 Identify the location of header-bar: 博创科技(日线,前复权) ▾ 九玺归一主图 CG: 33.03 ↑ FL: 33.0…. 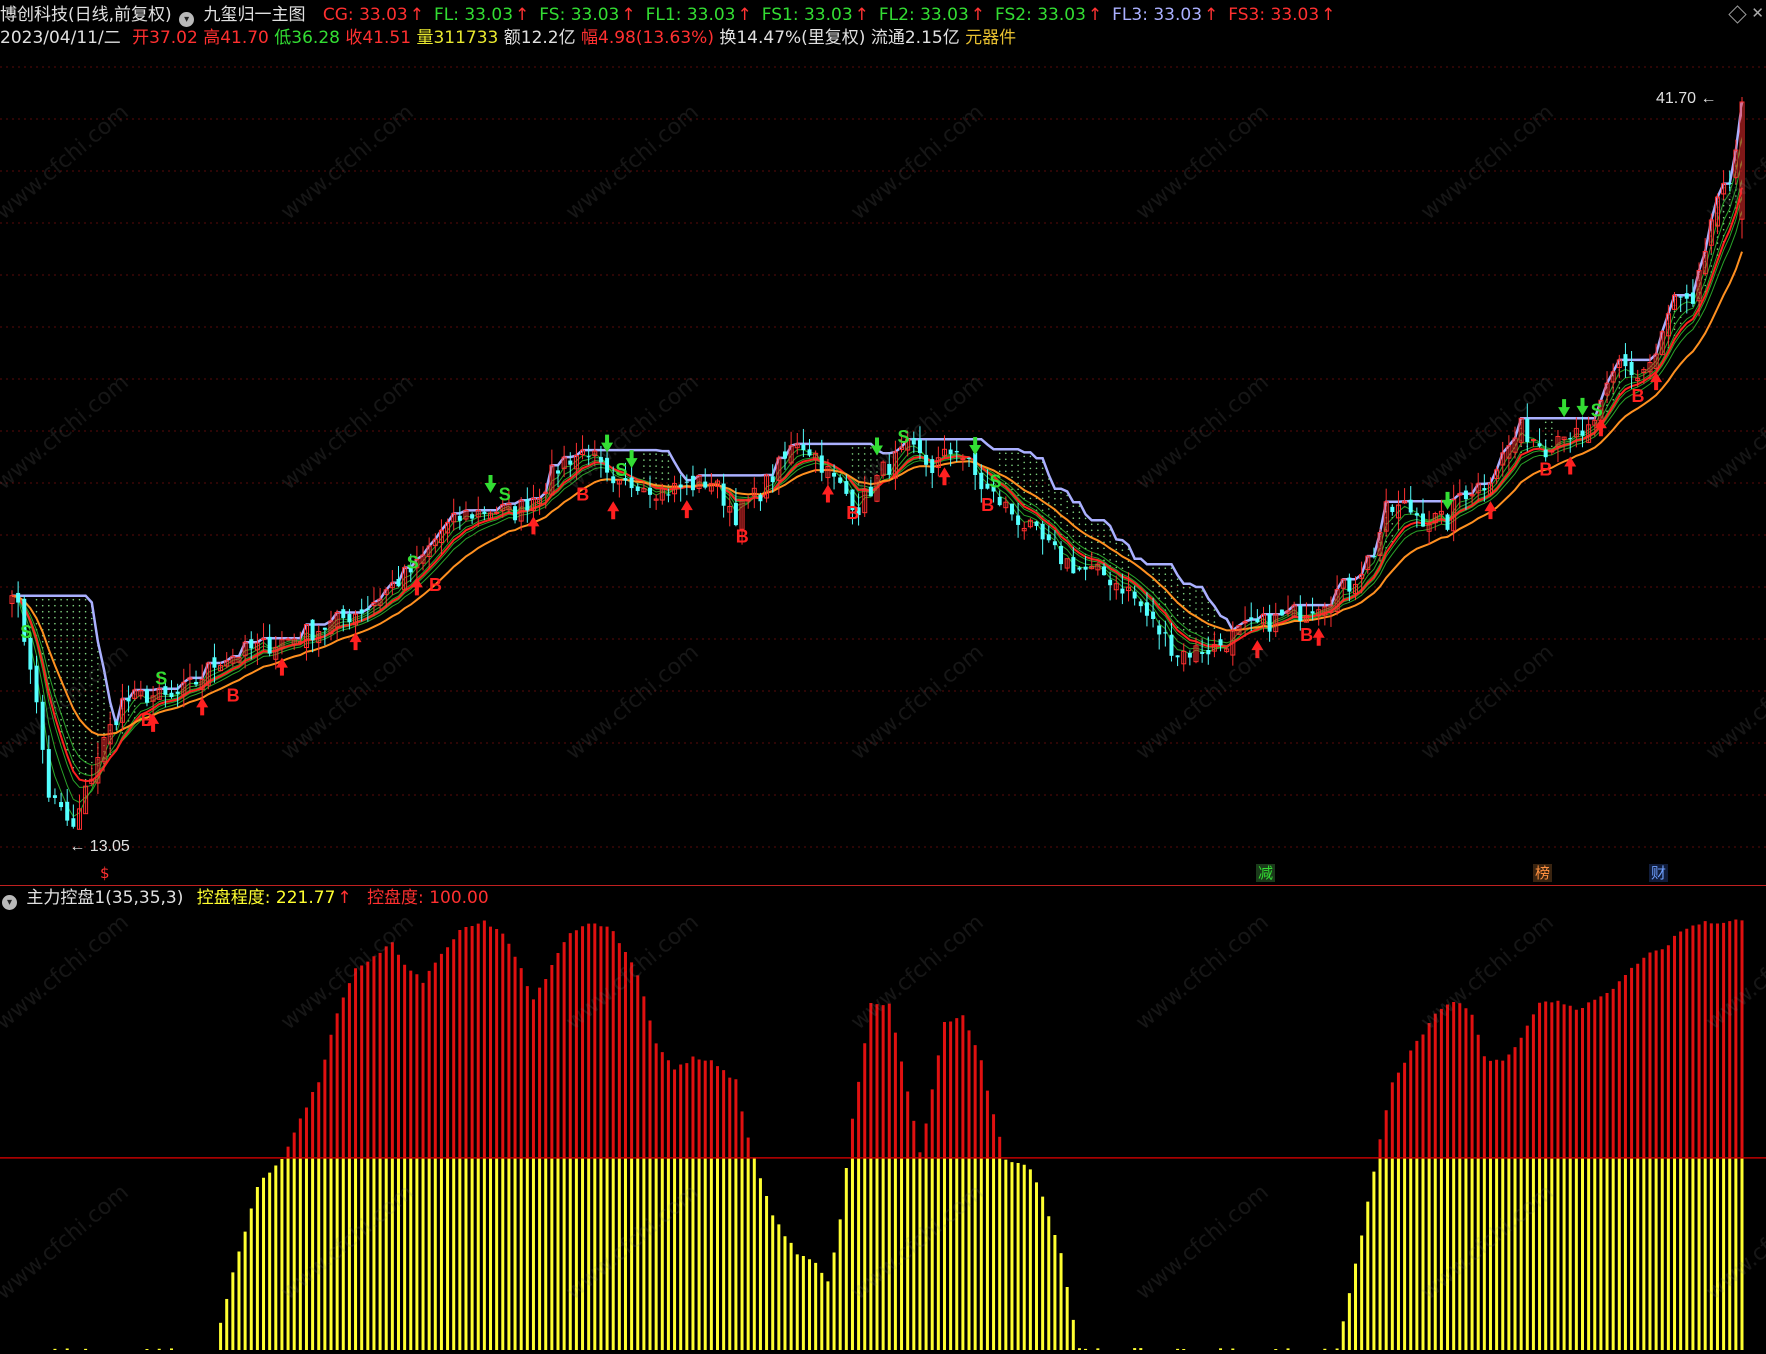
(672, 15).